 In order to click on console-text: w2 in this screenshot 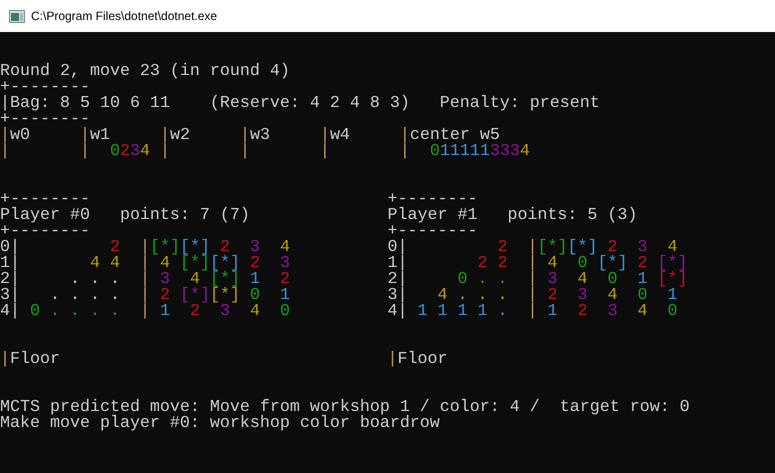, I will do `click(180, 135)`.